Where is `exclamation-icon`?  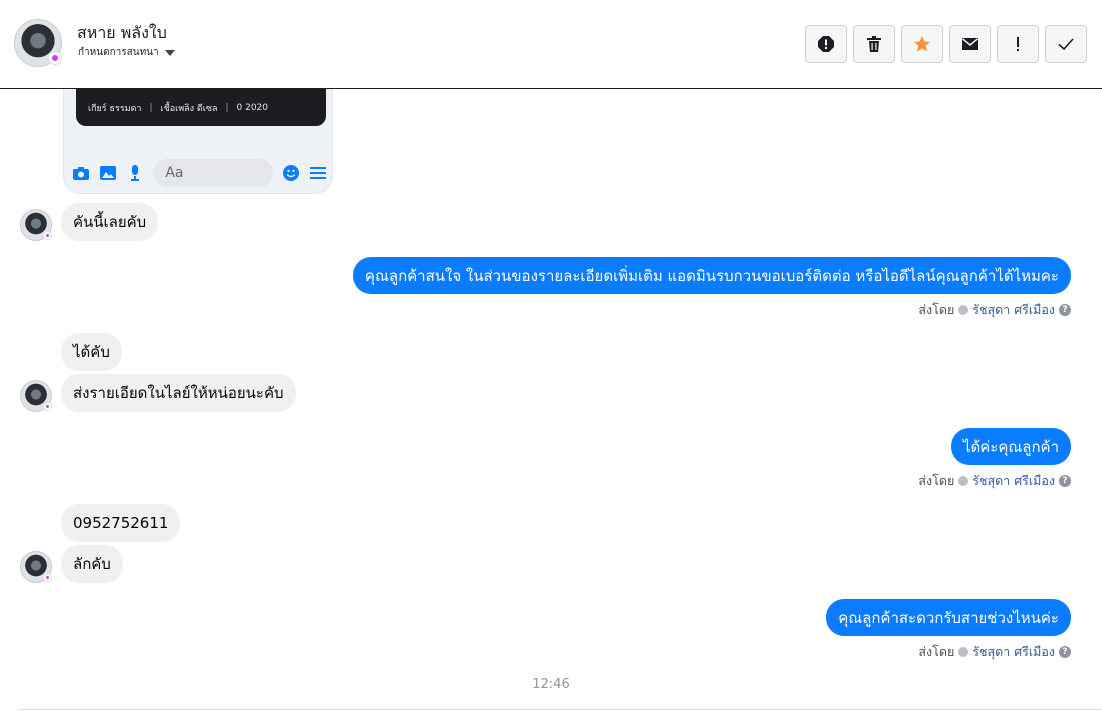 exclamation-icon is located at coordinates (1018, 44).